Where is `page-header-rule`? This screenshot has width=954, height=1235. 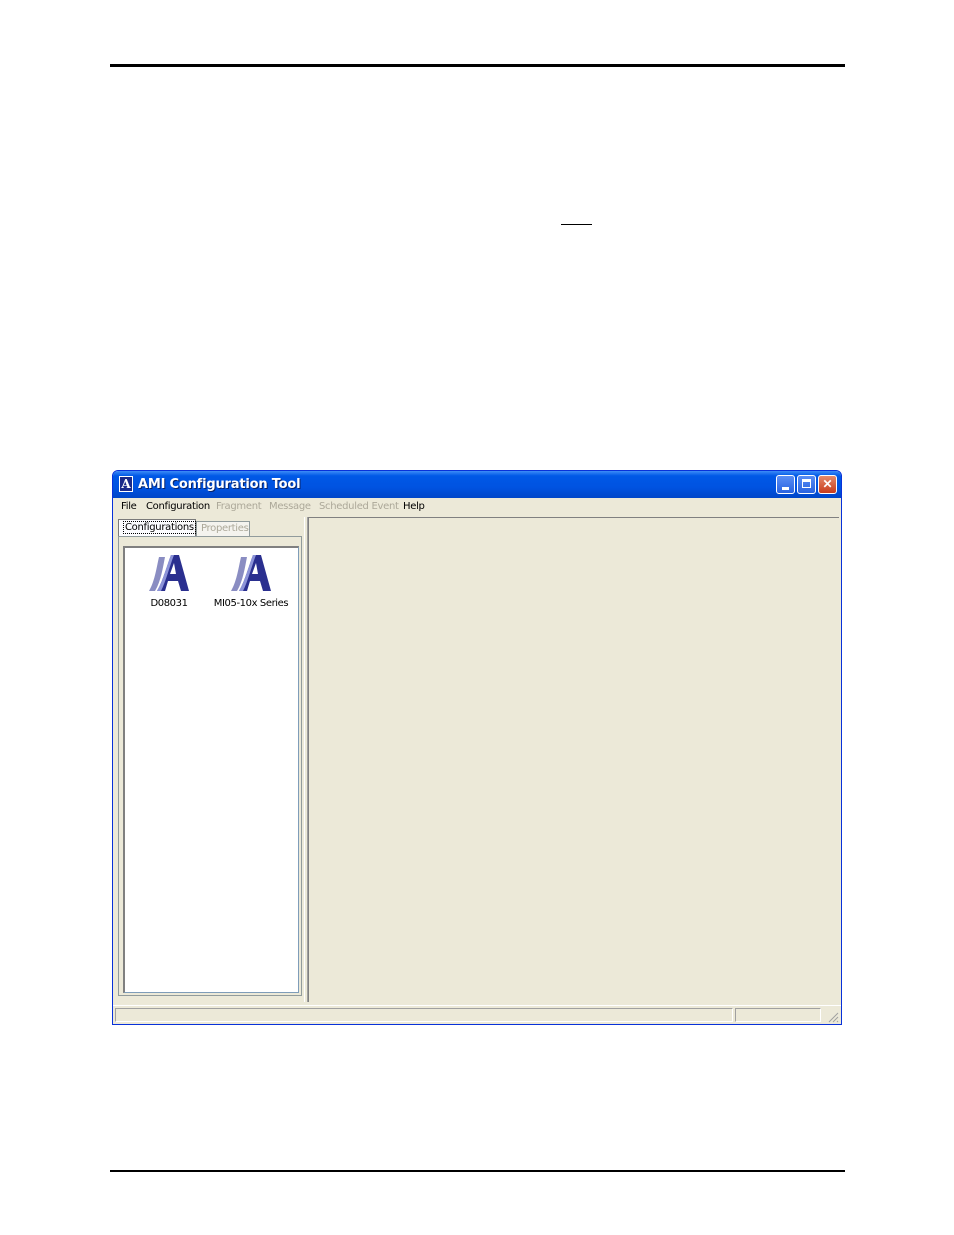
page-header-rule is located at coordinates (477, 65).